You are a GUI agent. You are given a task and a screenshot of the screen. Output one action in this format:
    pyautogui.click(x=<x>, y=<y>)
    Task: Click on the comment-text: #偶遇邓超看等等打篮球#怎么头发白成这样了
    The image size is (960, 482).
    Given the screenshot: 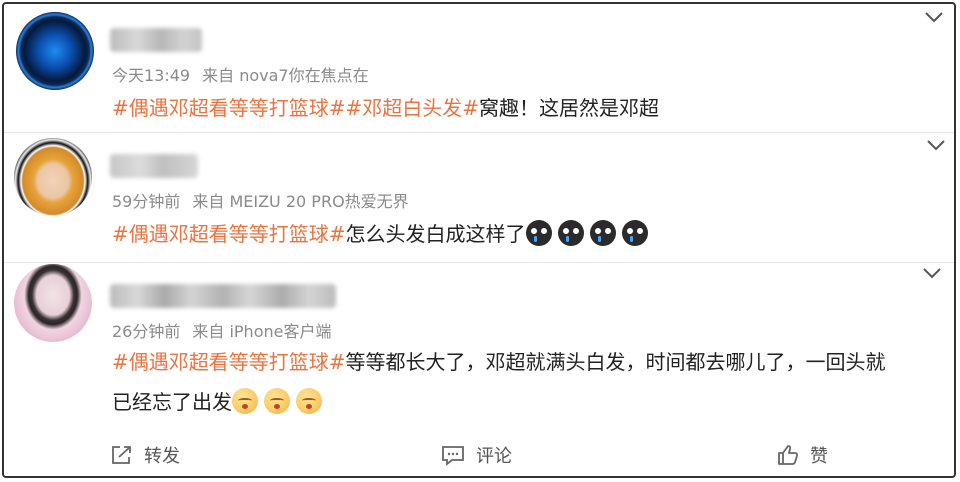 What is the action you would take?
    pyautogui.click(x=383, y=234)
    